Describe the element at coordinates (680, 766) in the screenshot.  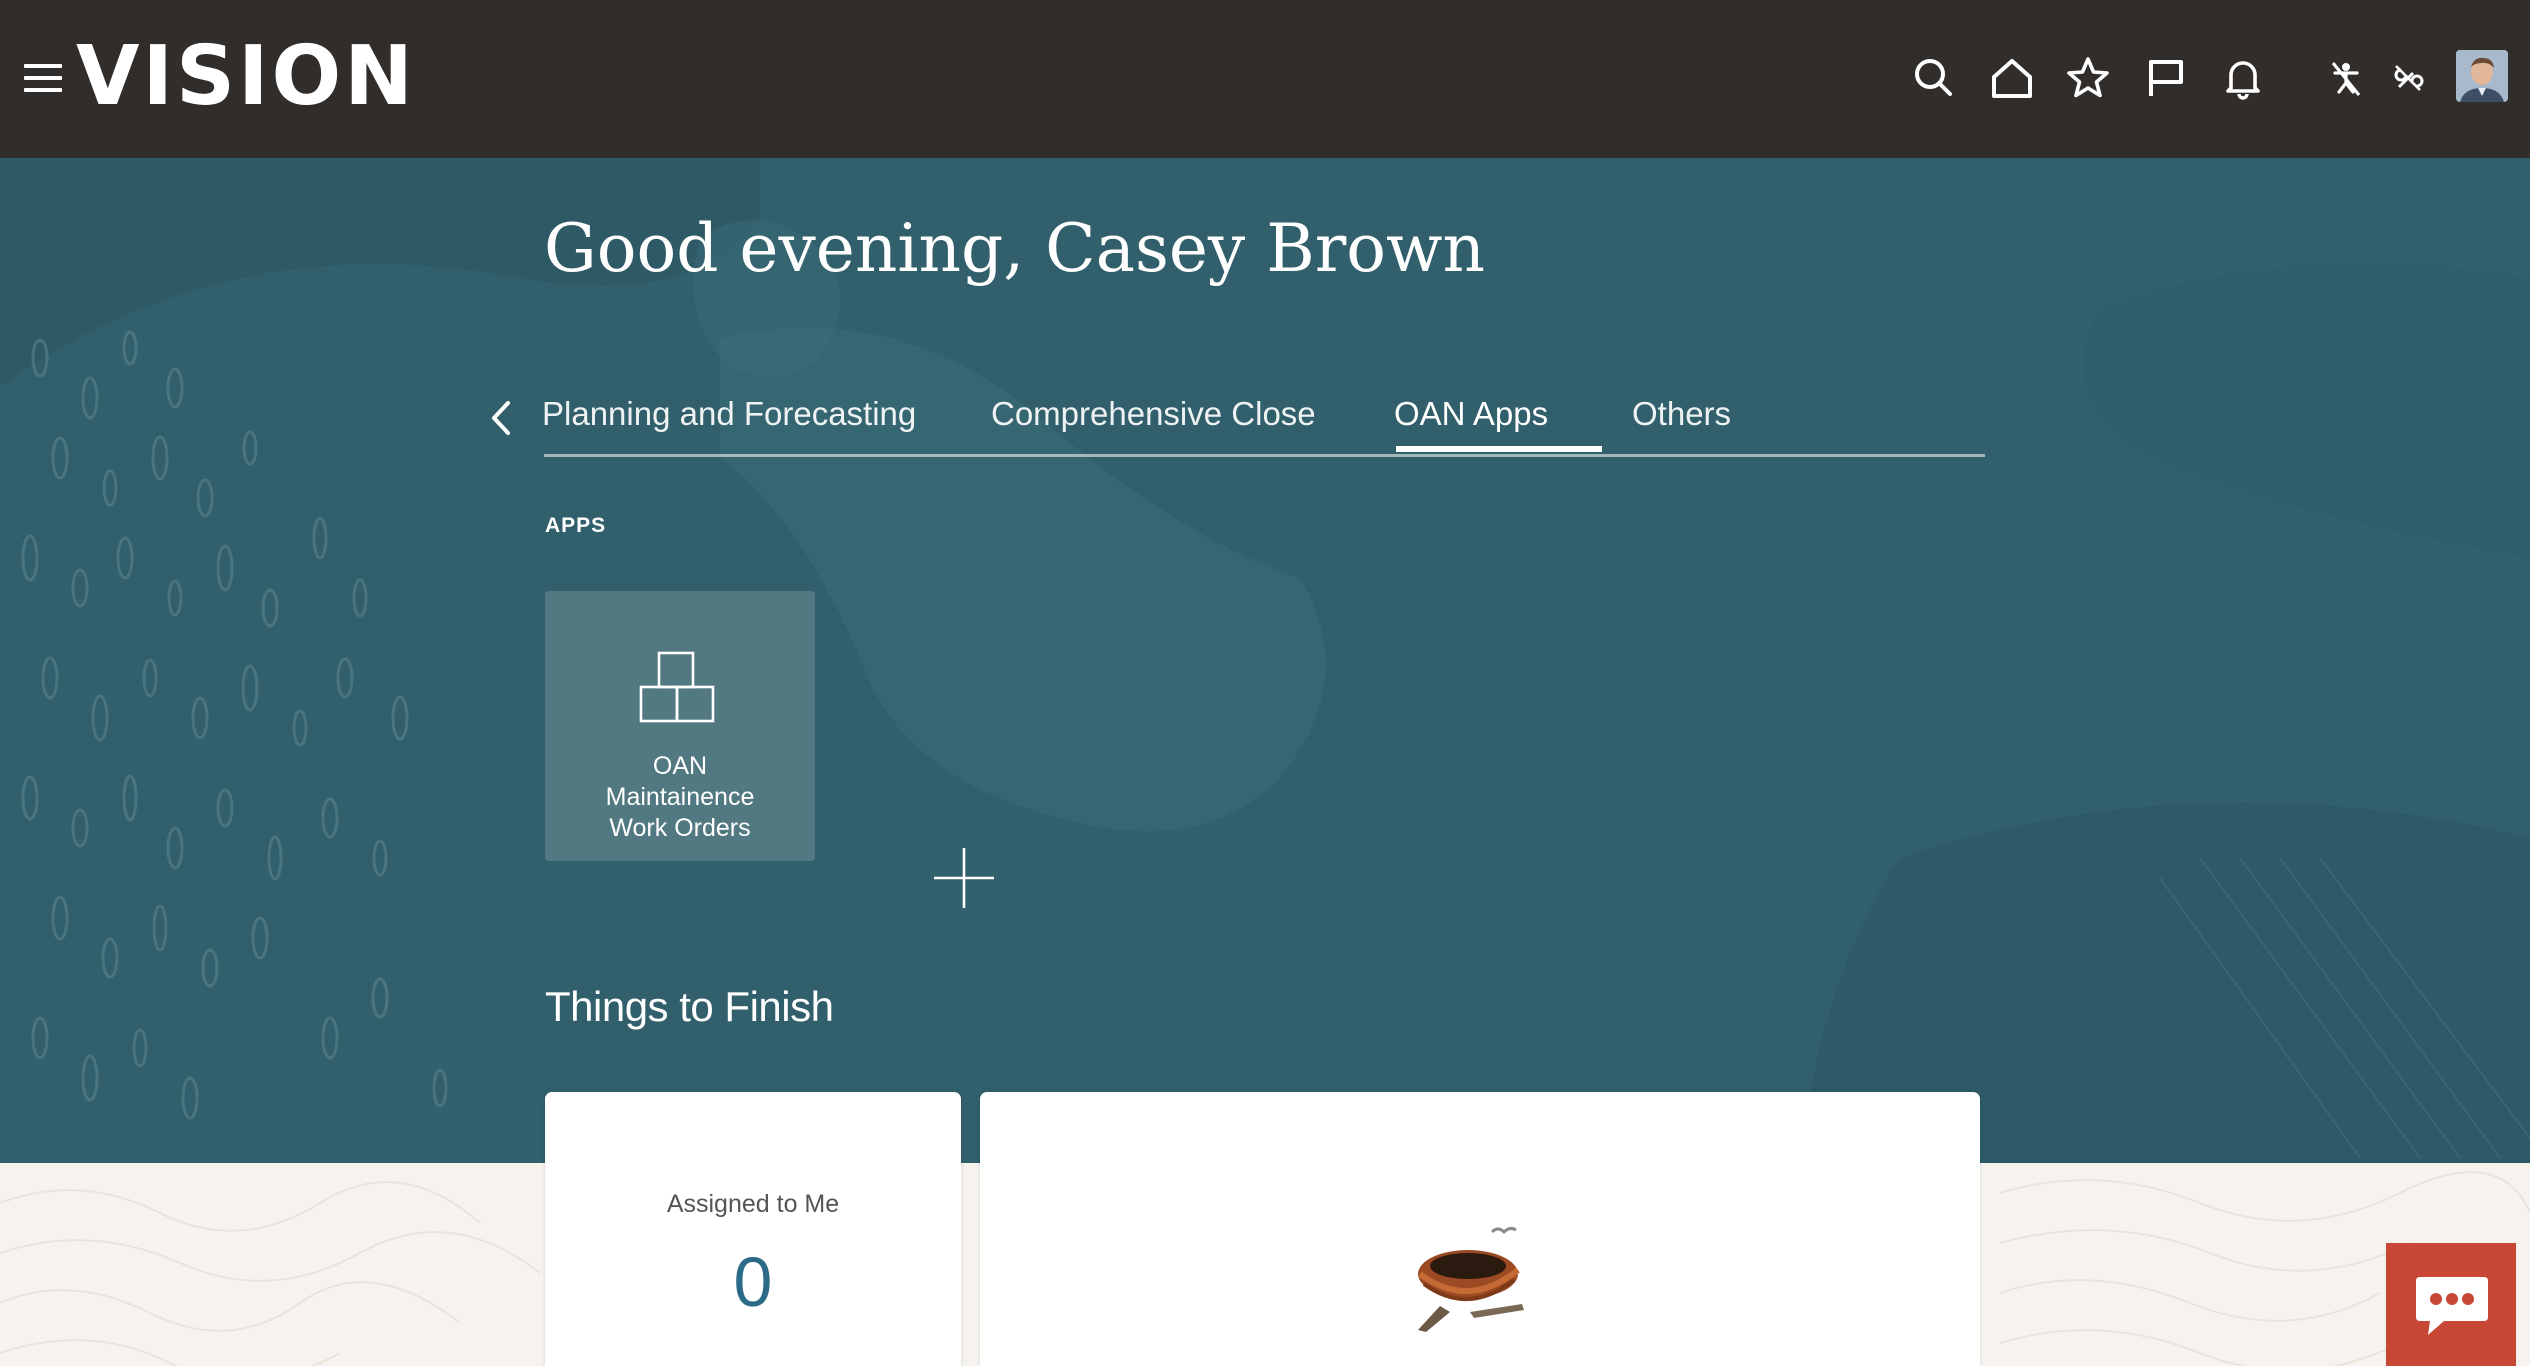
I see `app-tile-label-line: OAN` at that location.